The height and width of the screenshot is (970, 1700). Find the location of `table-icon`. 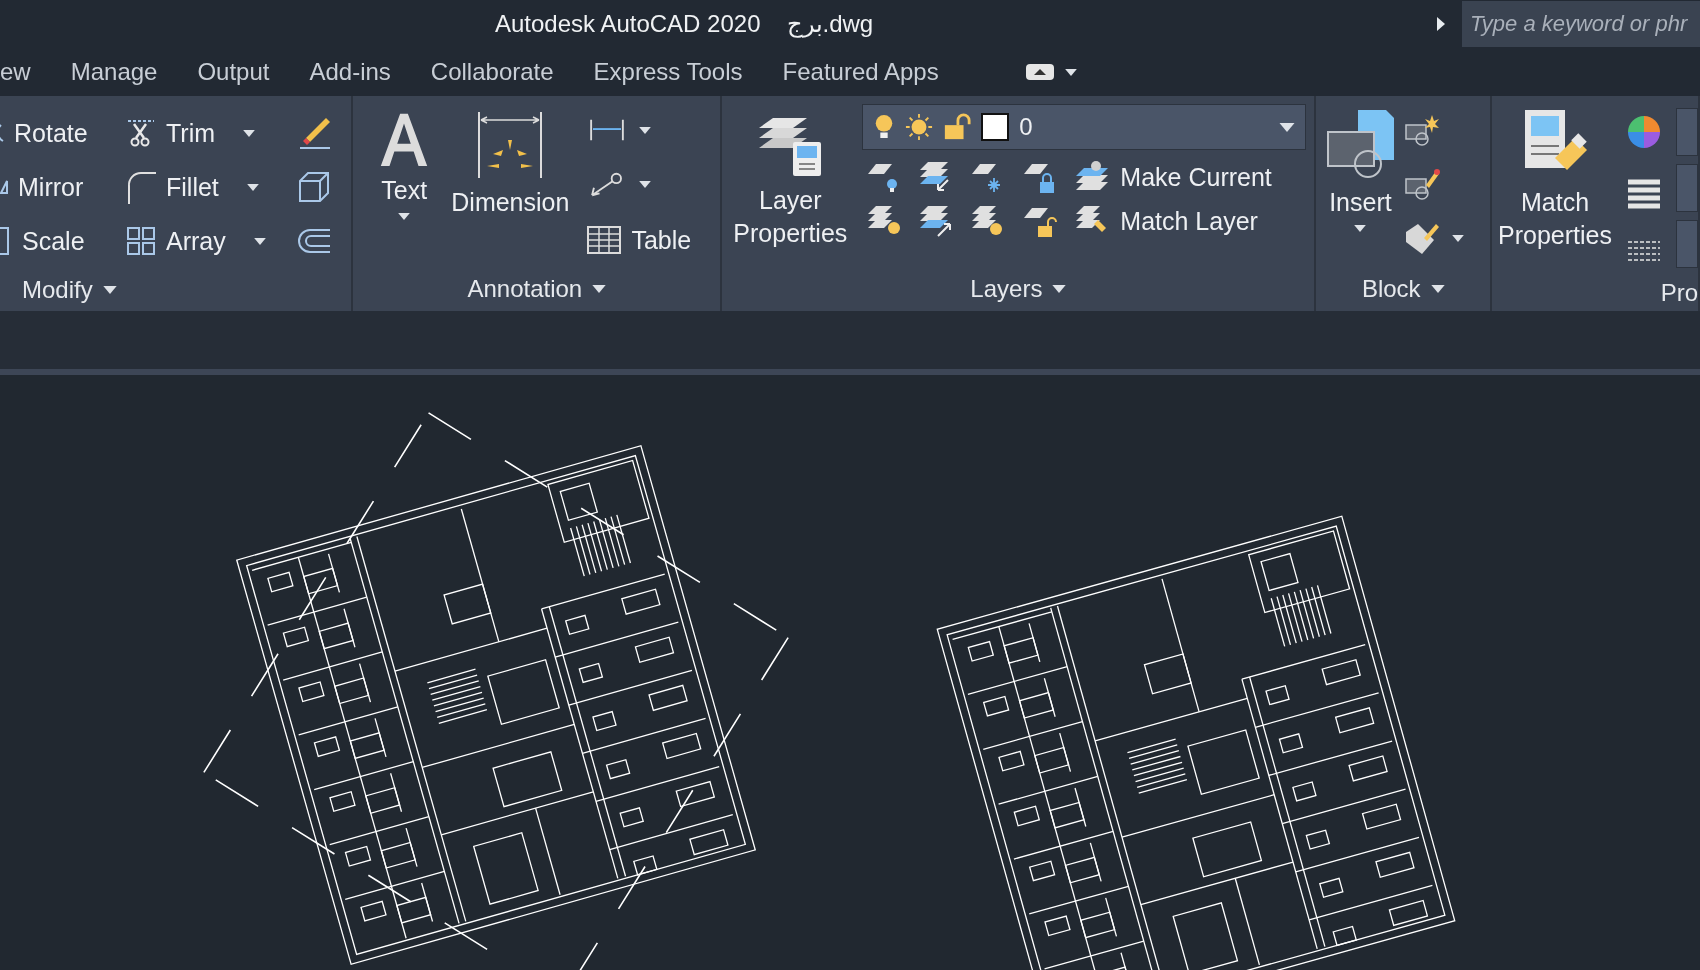

table-icon is located at coordinates (604, 240).